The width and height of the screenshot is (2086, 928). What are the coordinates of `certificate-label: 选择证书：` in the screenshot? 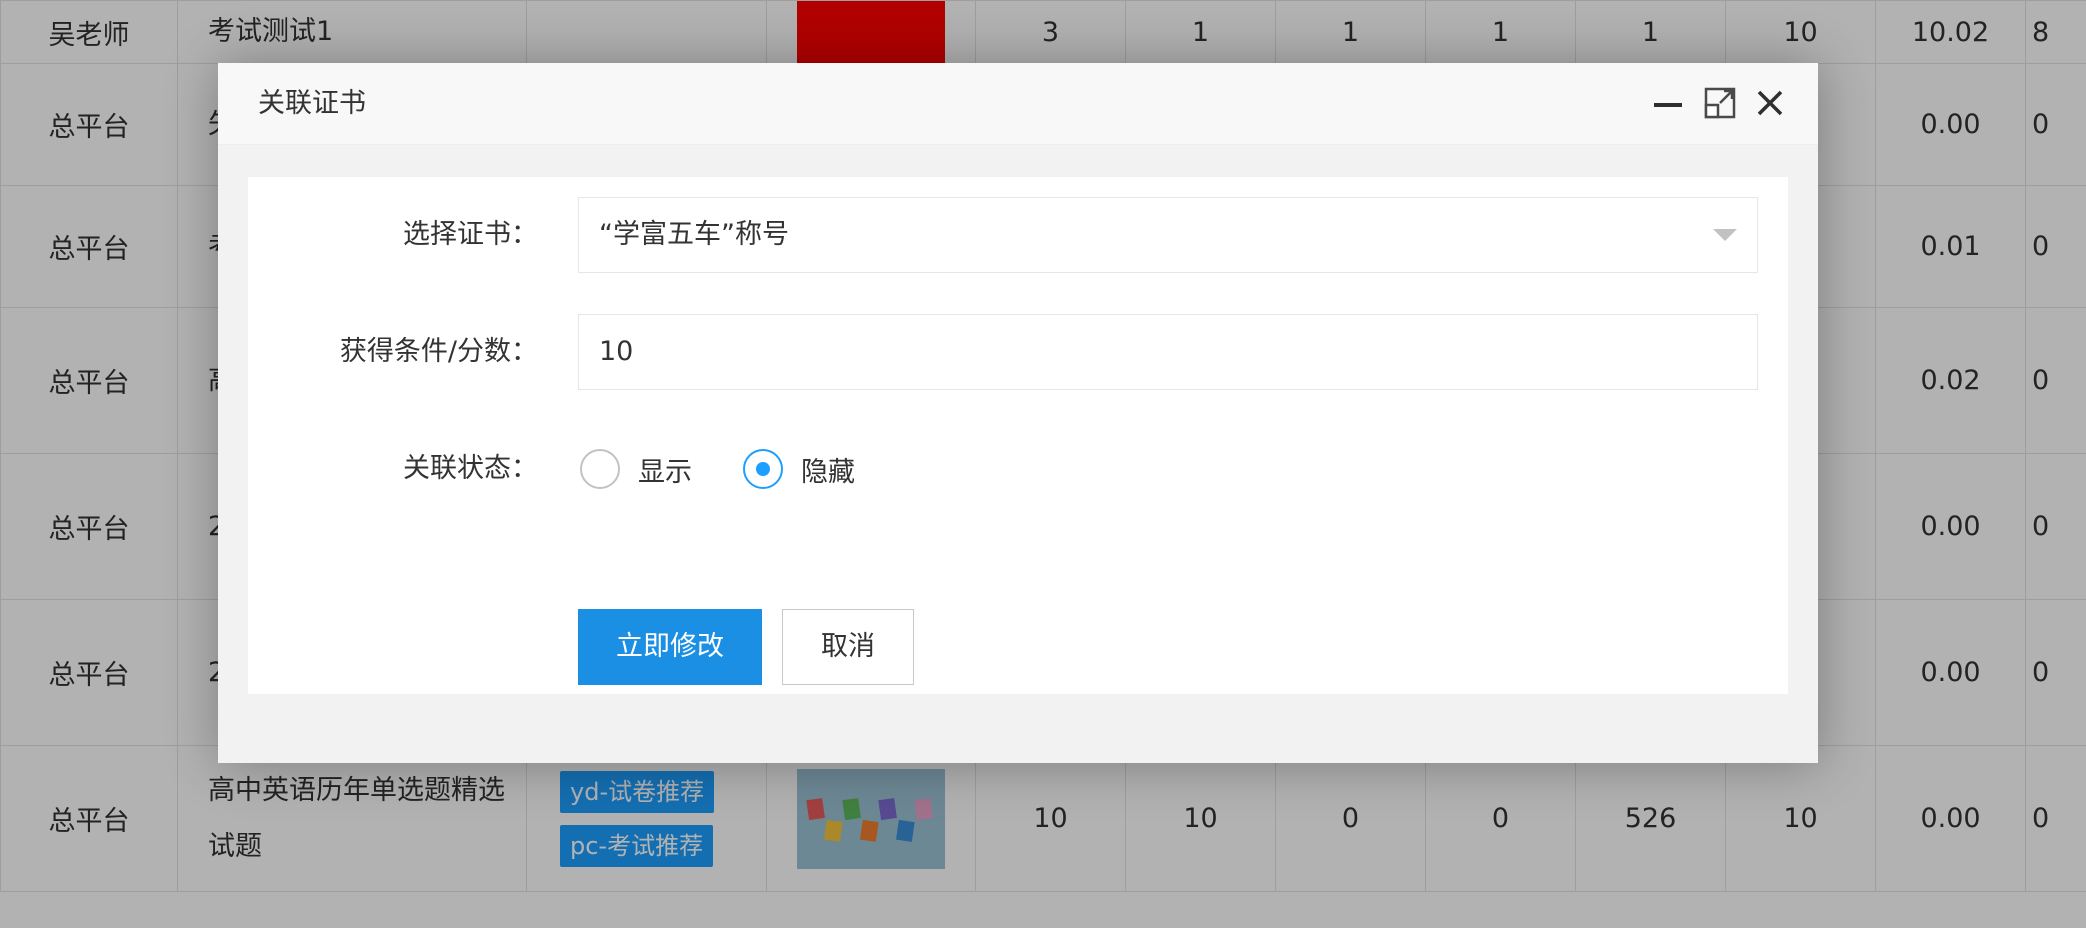 It's located at (470, 234).